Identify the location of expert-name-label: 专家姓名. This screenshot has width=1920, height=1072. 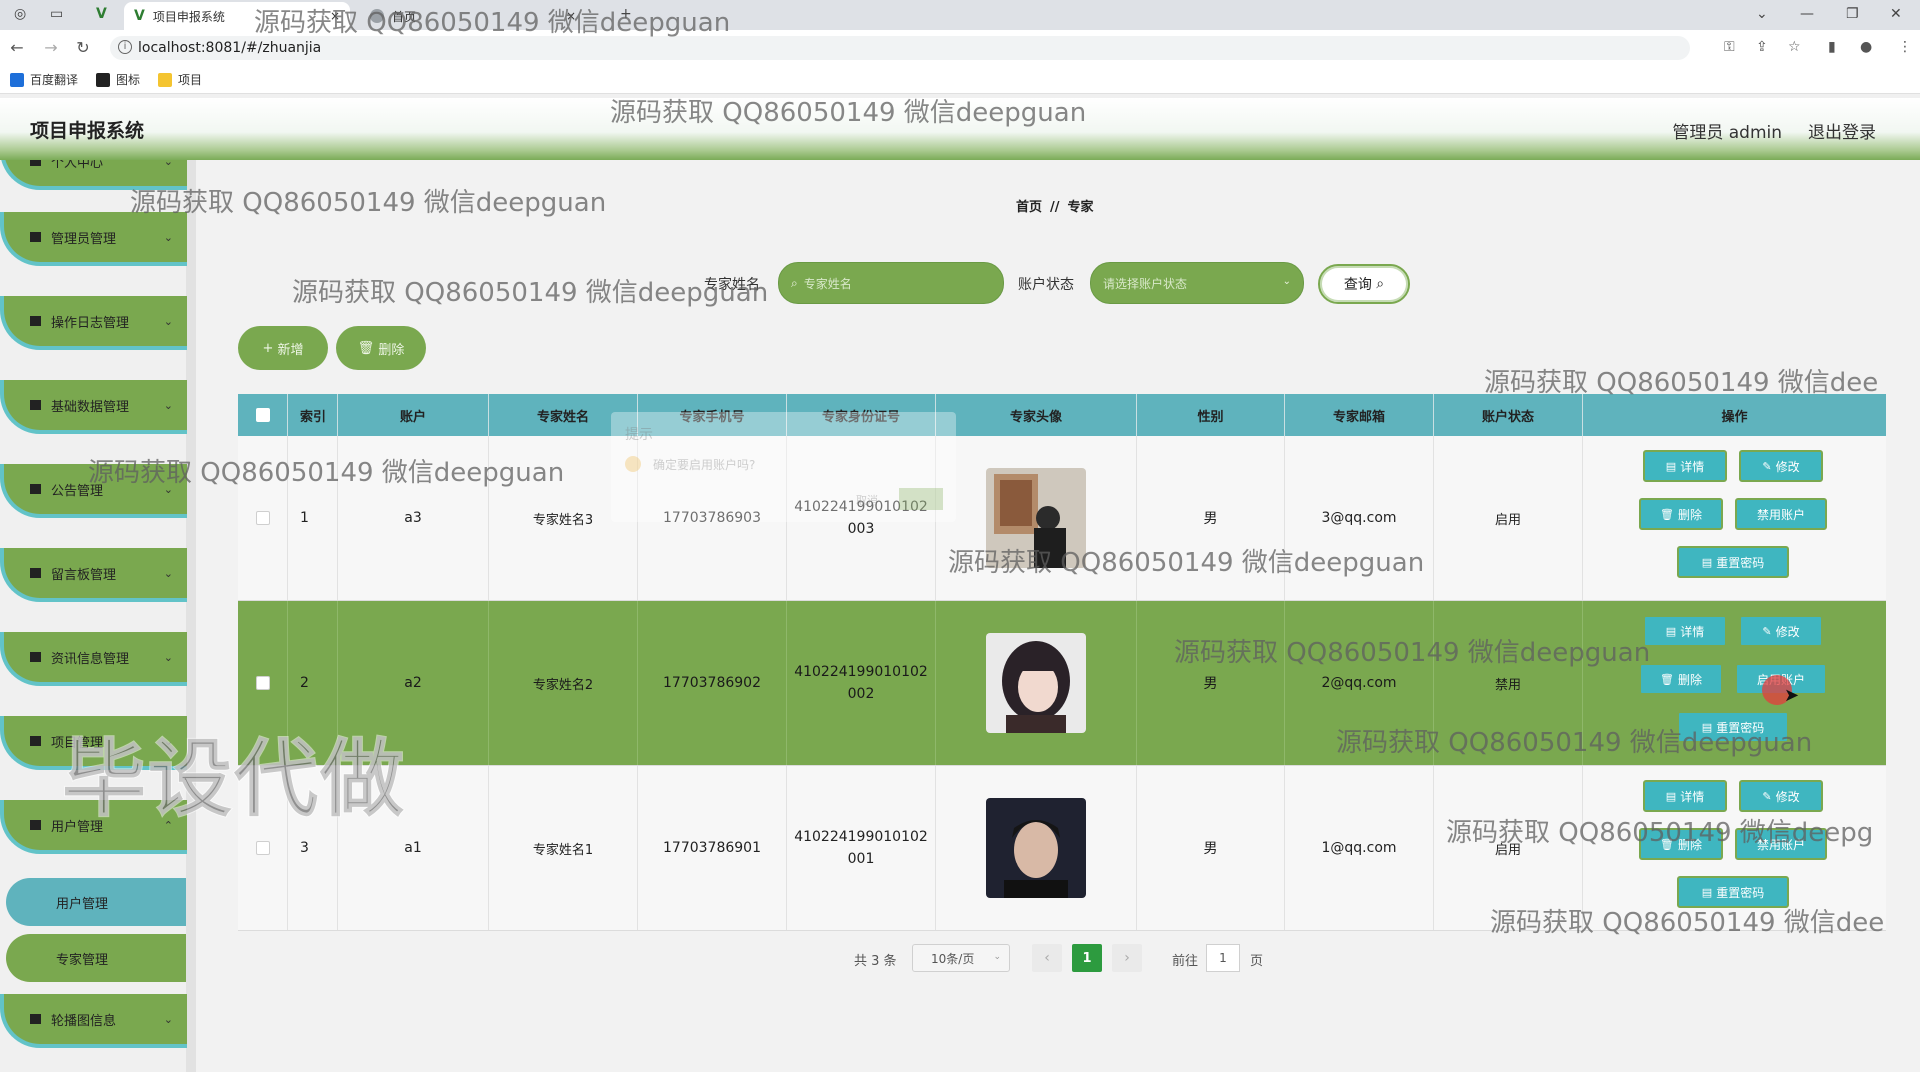
(732, 285).